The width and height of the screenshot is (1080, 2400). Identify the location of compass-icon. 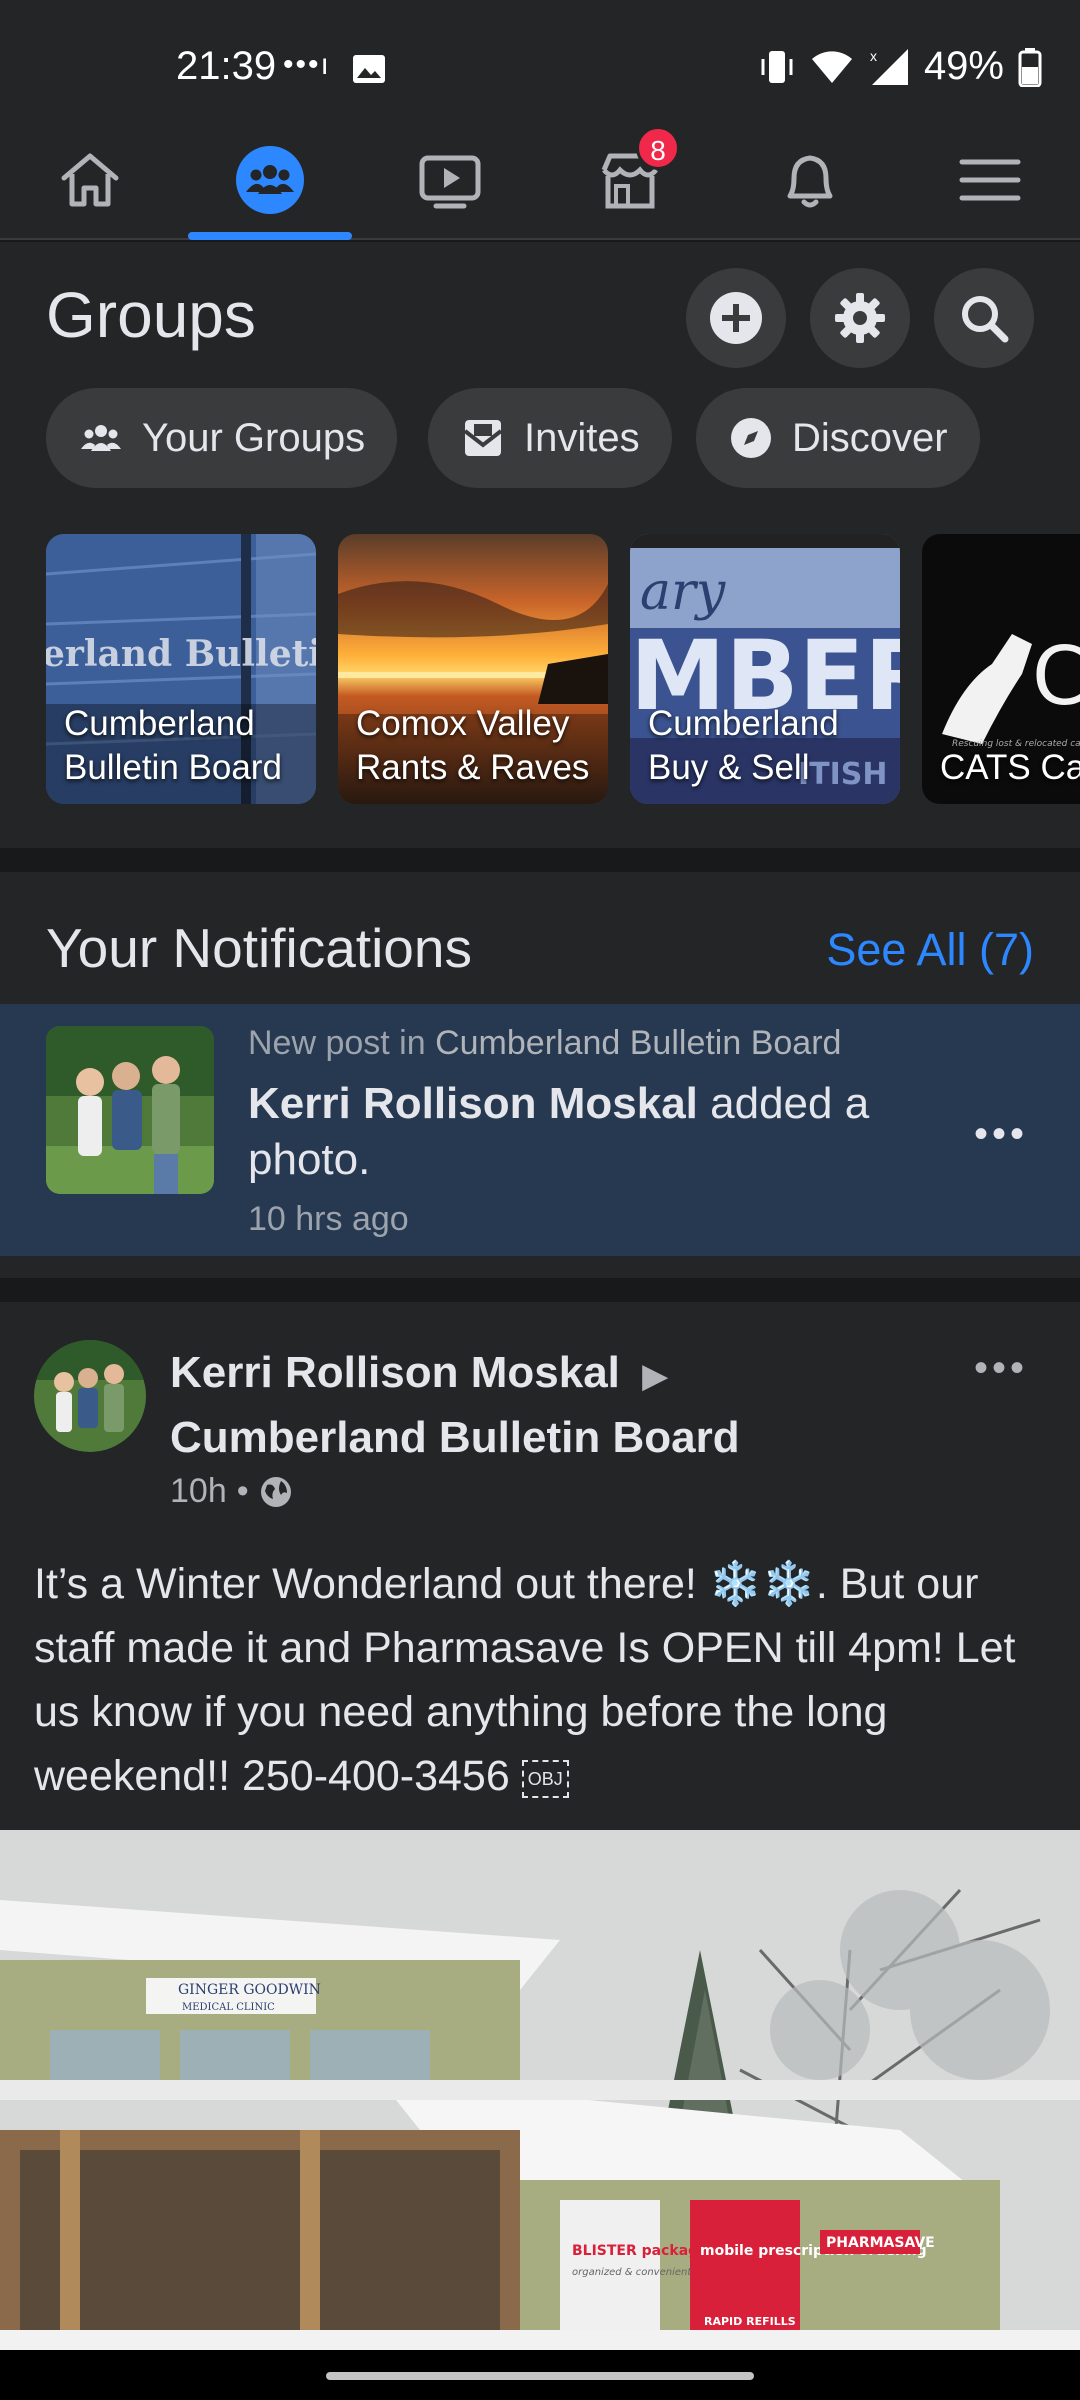
(751, 438).